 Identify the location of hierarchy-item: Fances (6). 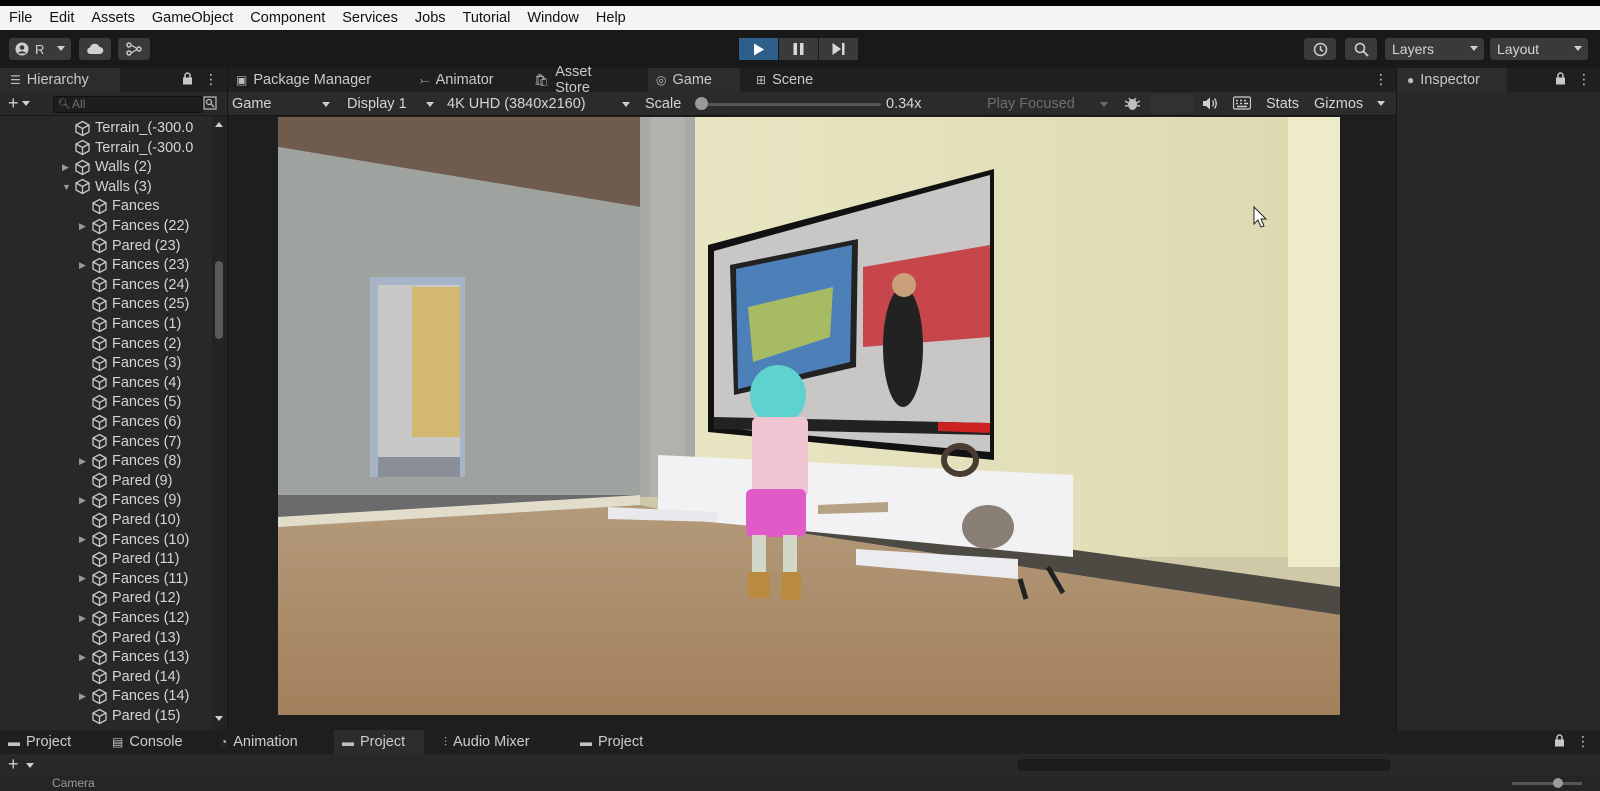
(130, 422).